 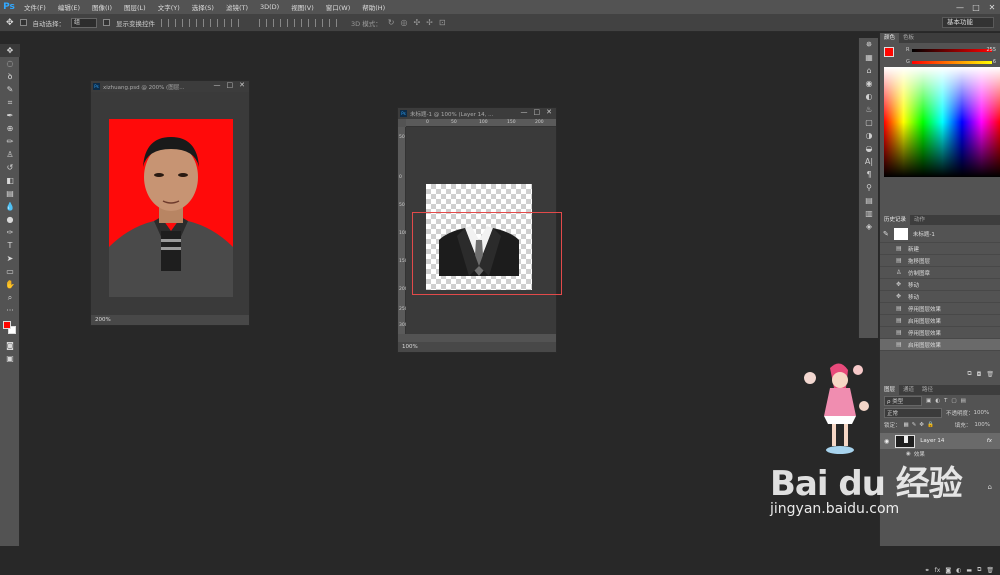 What do you see at coordinates (69, 7) in the screenshot?
I see `menu-edit: 编辑(E)` at bounding box center [69, 7].